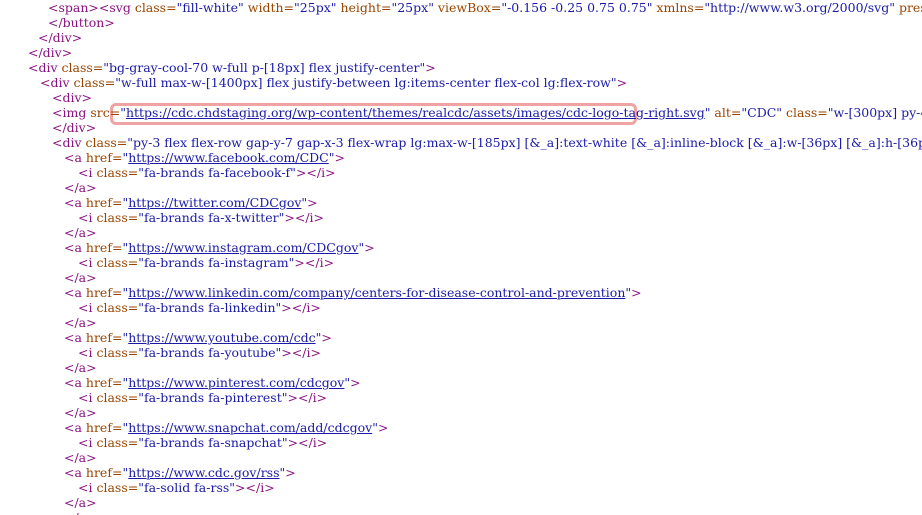 This screenshot has width=922, height=515. What do you see at coordinates (762, 112) in the screenshot?
I see `attribute-value: "CDC"` at bounding box center [762, 112].